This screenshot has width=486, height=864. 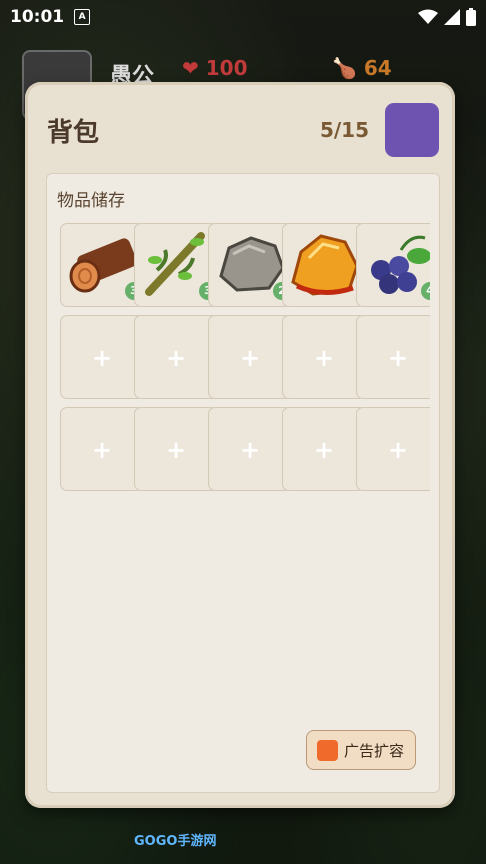 I want to click on battery-icon, so click(x=471, y=17).